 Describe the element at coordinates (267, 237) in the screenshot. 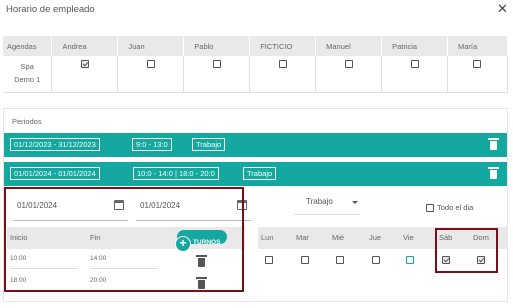

I see `day-mon: Lun` at that location.